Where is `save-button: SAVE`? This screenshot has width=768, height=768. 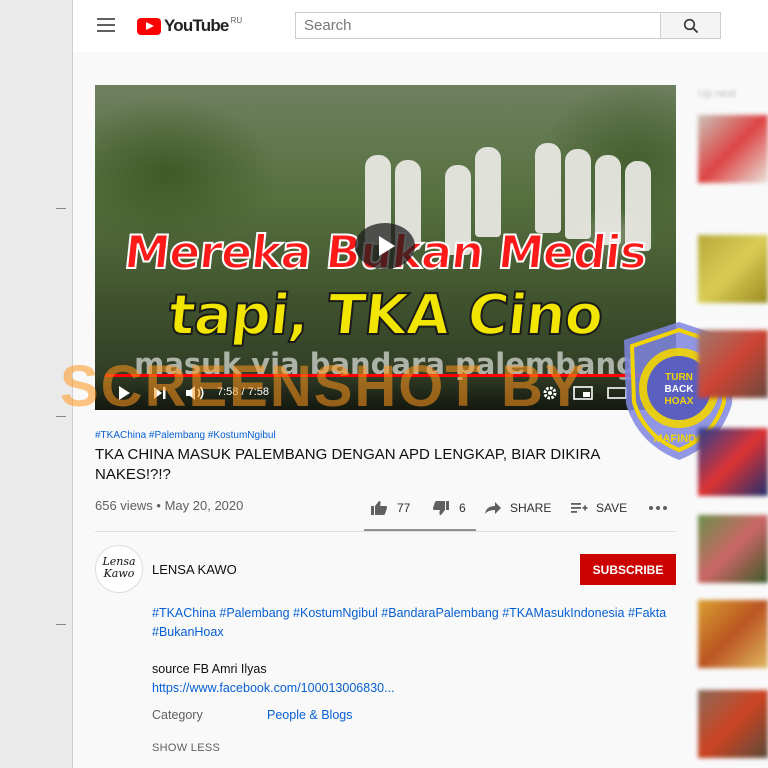 save-button: SAVE is located at coordinates (598, 508).